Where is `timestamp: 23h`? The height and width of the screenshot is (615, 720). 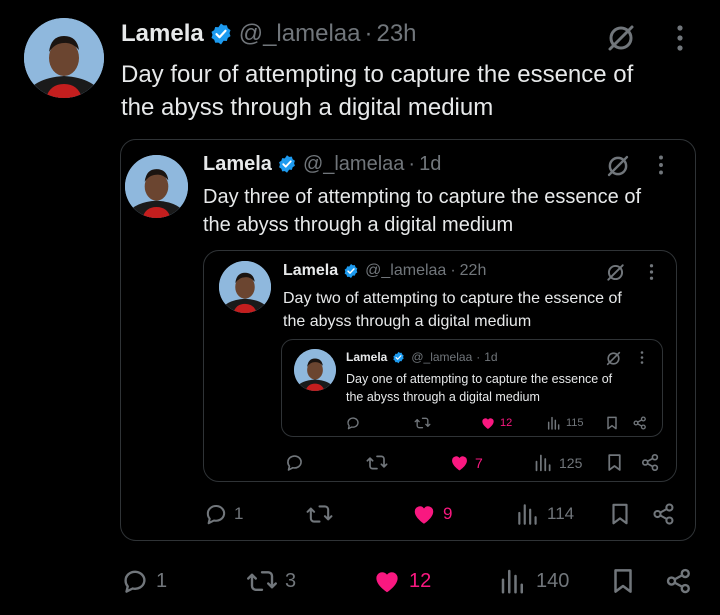
timestamp: 23h is located at coordinates (396, 34).